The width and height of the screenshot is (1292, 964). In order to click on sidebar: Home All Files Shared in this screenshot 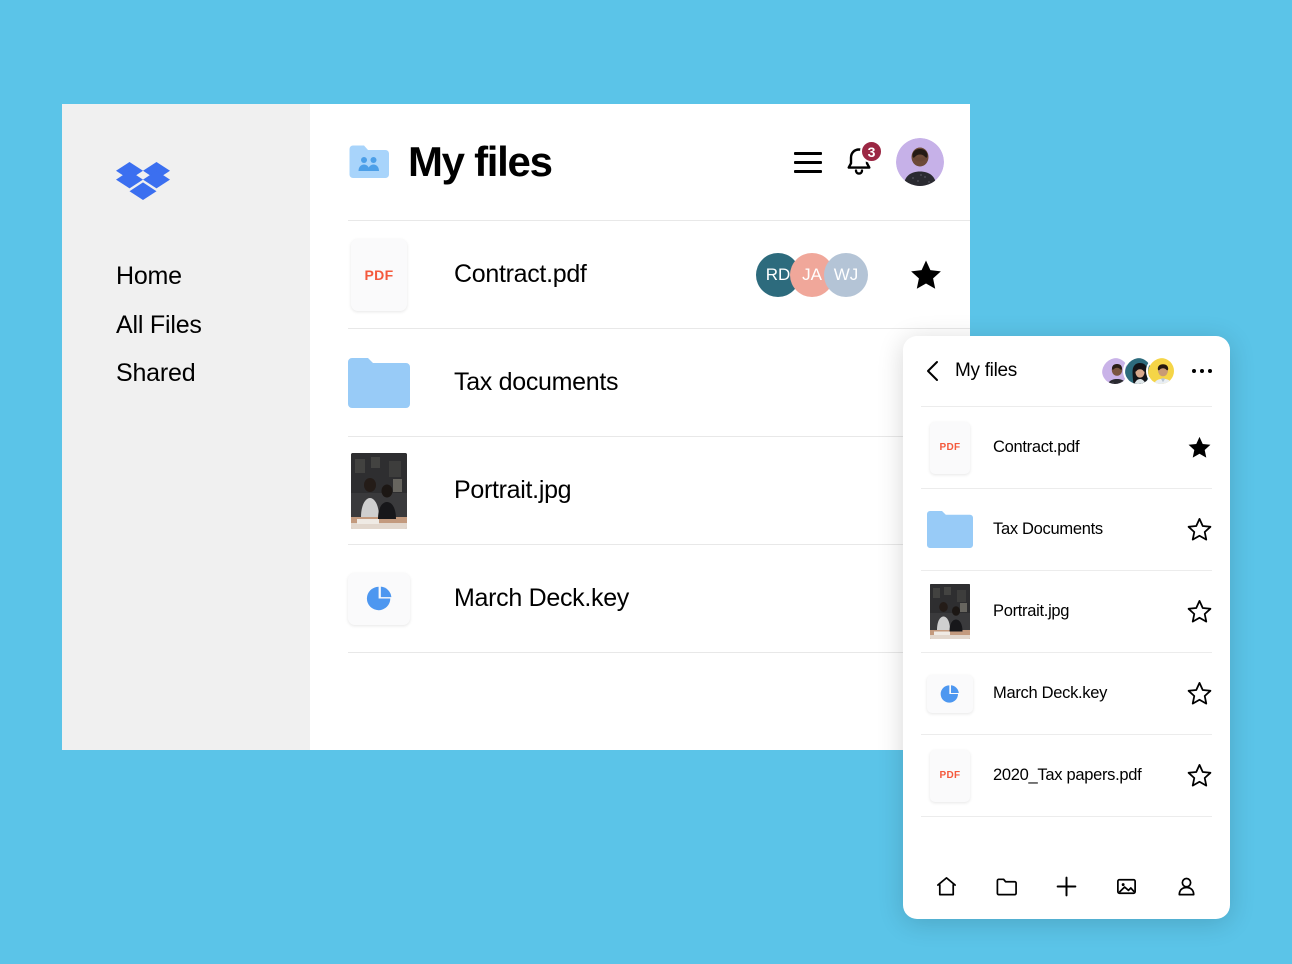, I will do `click(186, 427)`.